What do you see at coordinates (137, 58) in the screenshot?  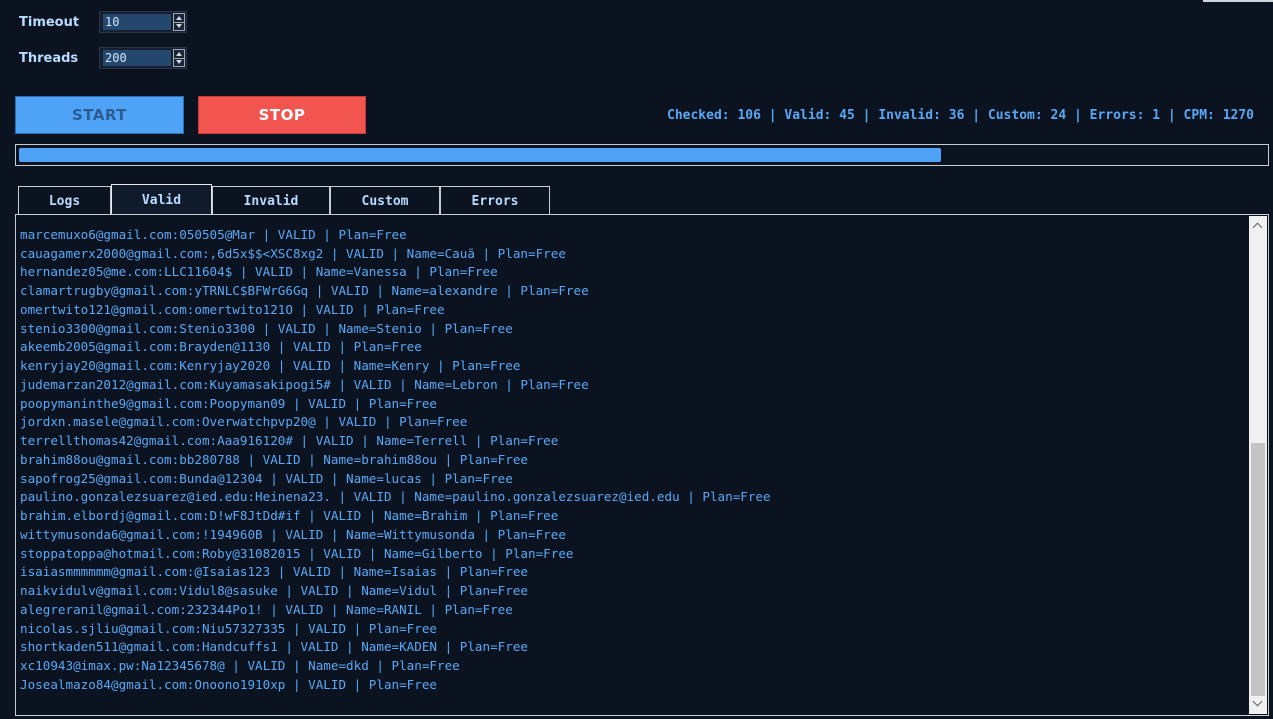 I see `threads-value: 200` at bounding box center [137, 58].